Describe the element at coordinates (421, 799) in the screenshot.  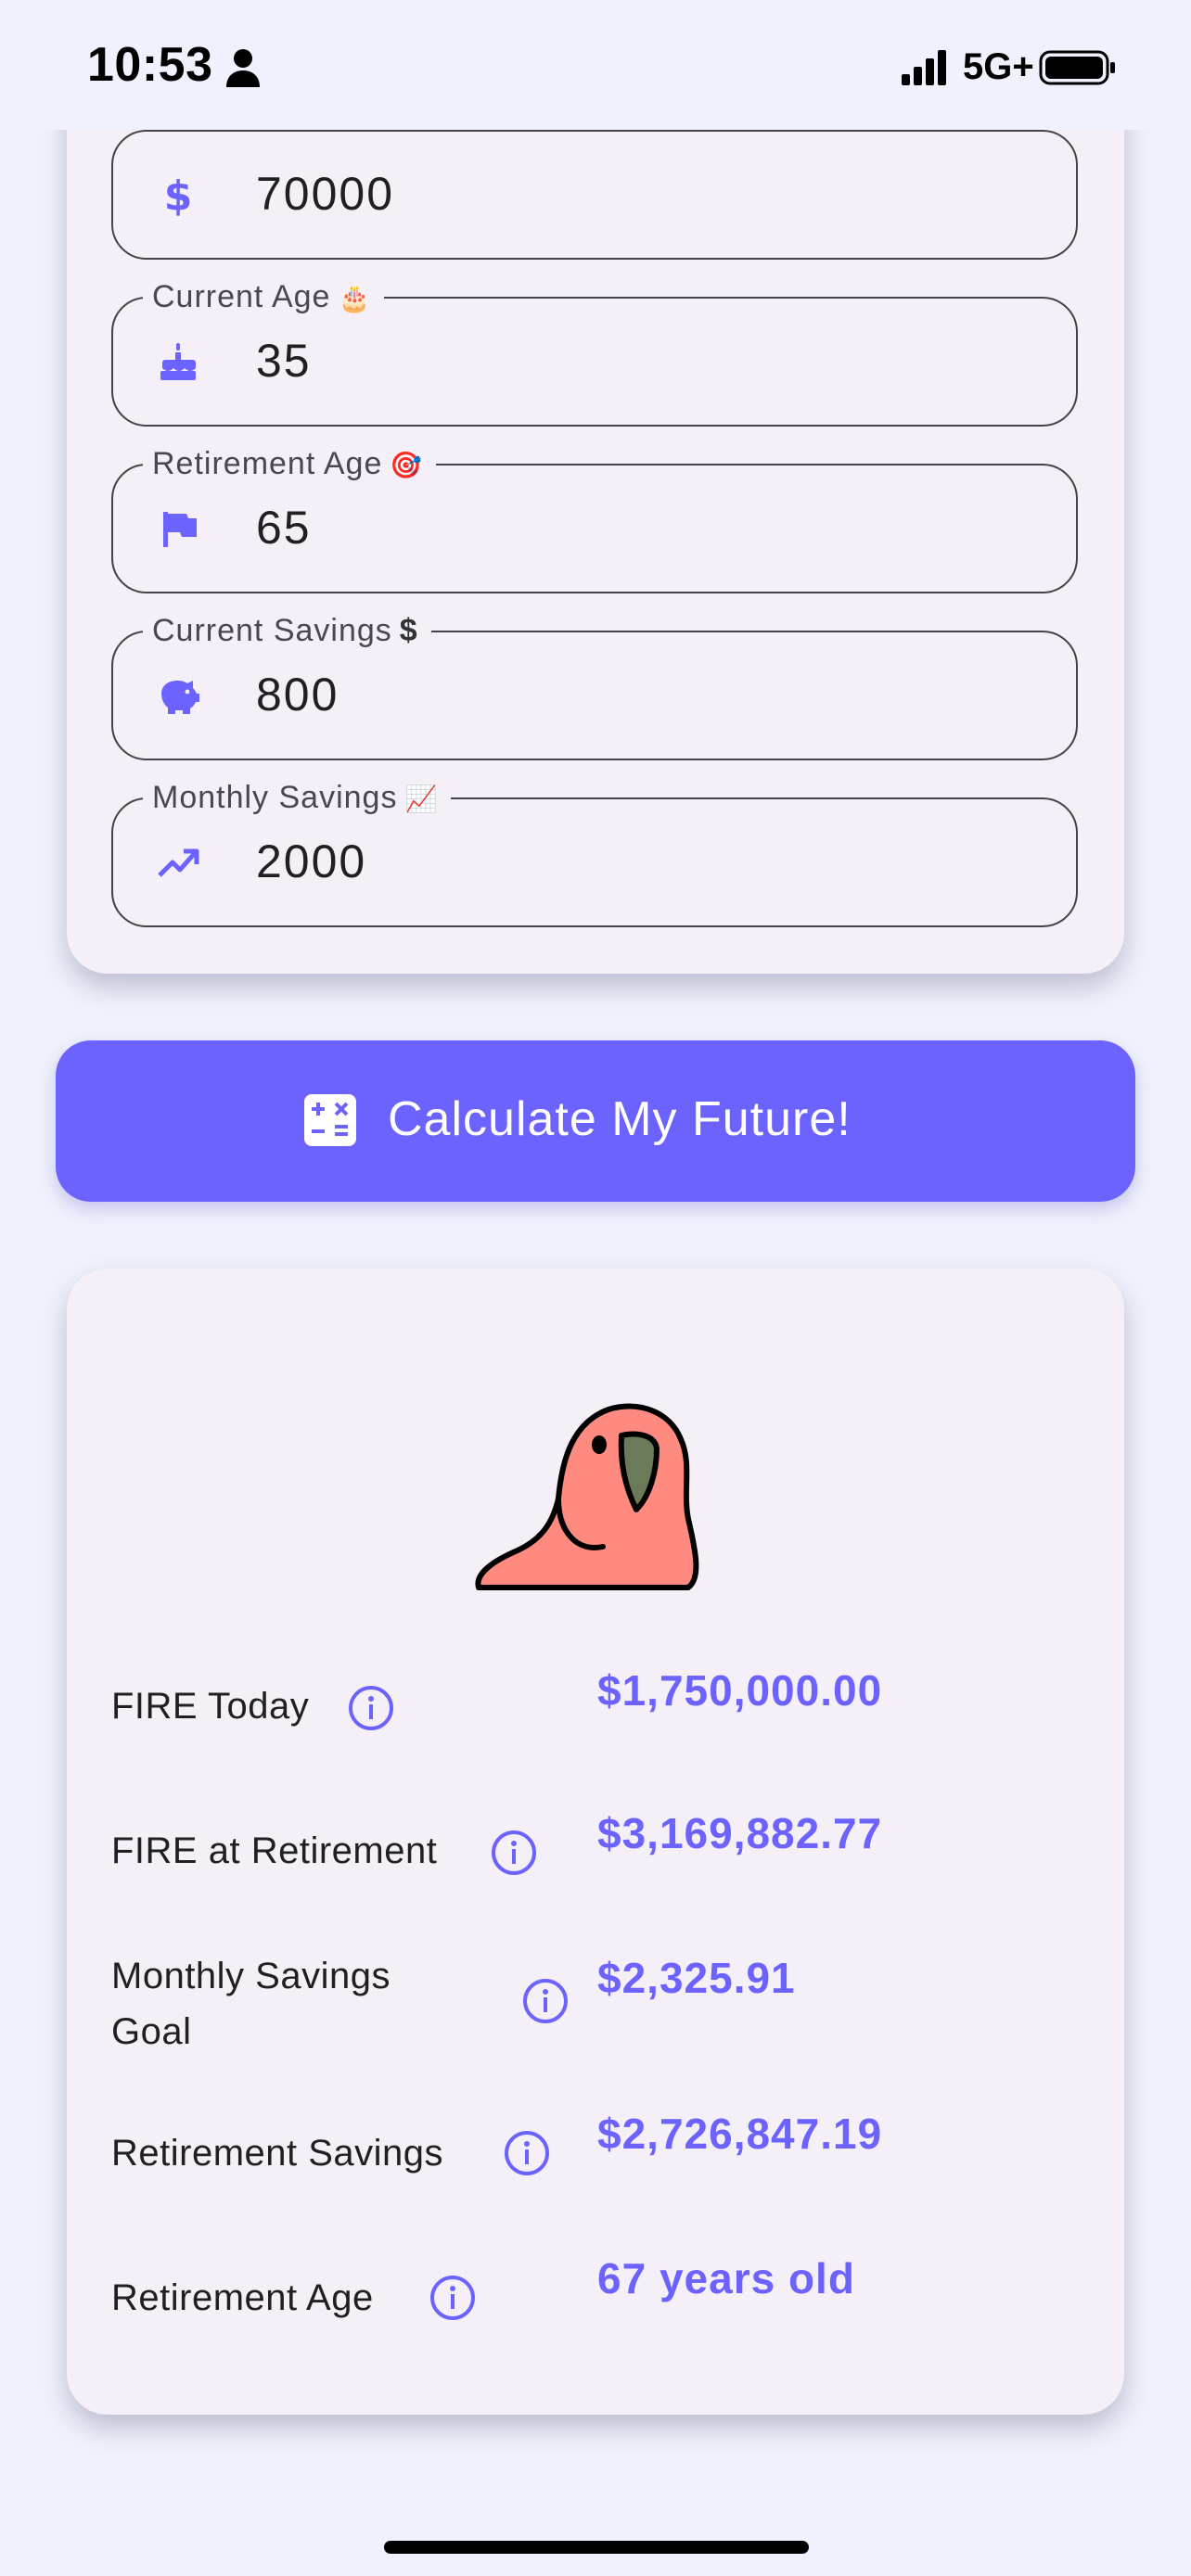
I see `chart-emoji: 📈` at that location.